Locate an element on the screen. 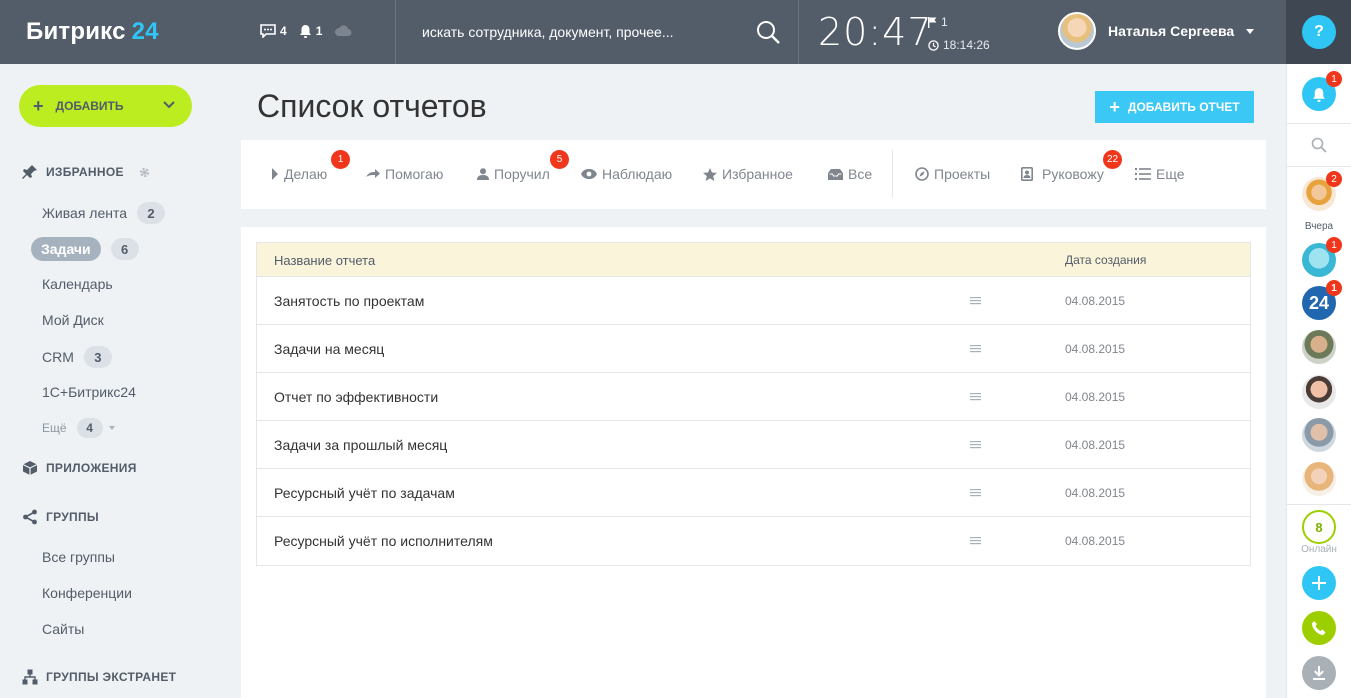 The height and width of the screenshot is (698, 1351). tab-projects: Проекты is located at coordinates (952, 174).